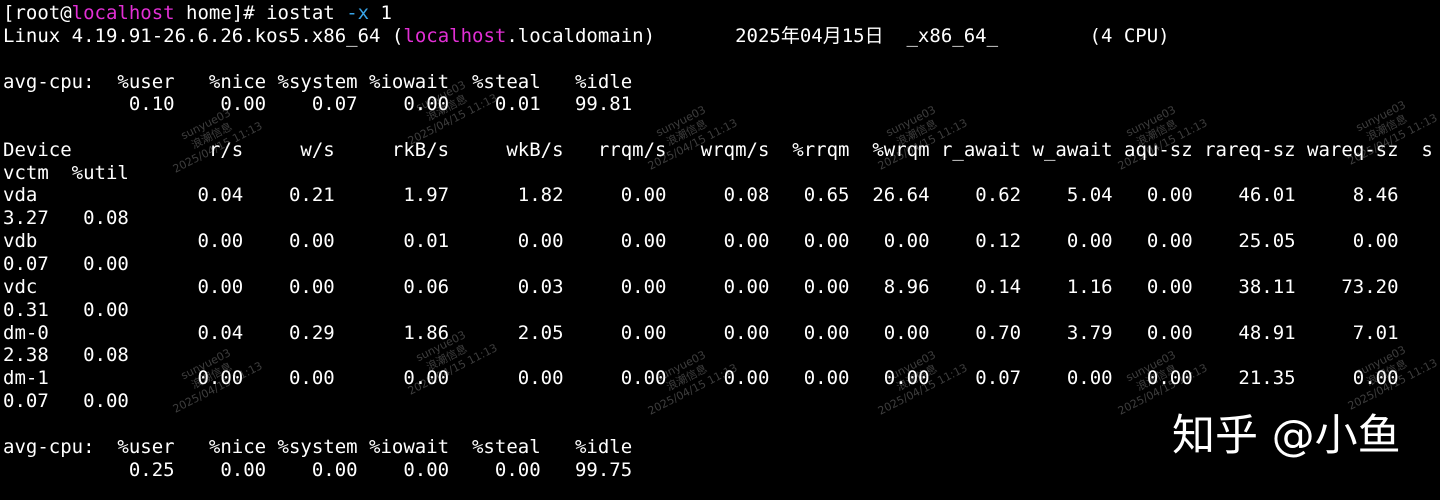  What do you see at coordinates (455, 36) in the screenshot?
I see `system-info-hostname: localhost` at bounding box center [455, 36].